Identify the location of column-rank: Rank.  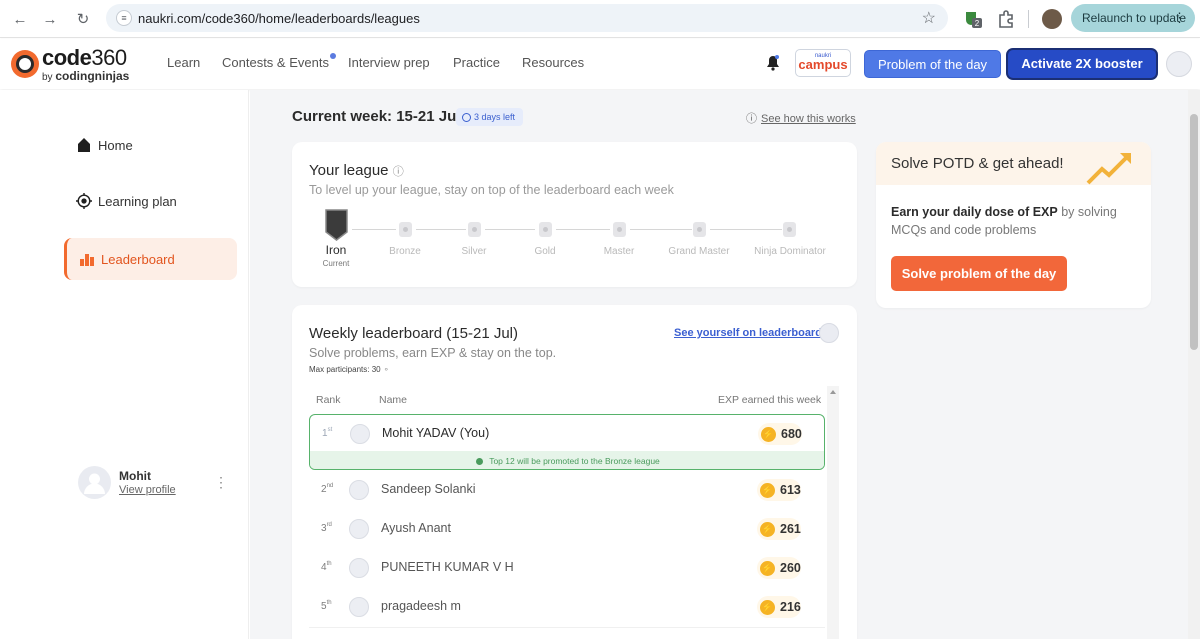
(328, 400).